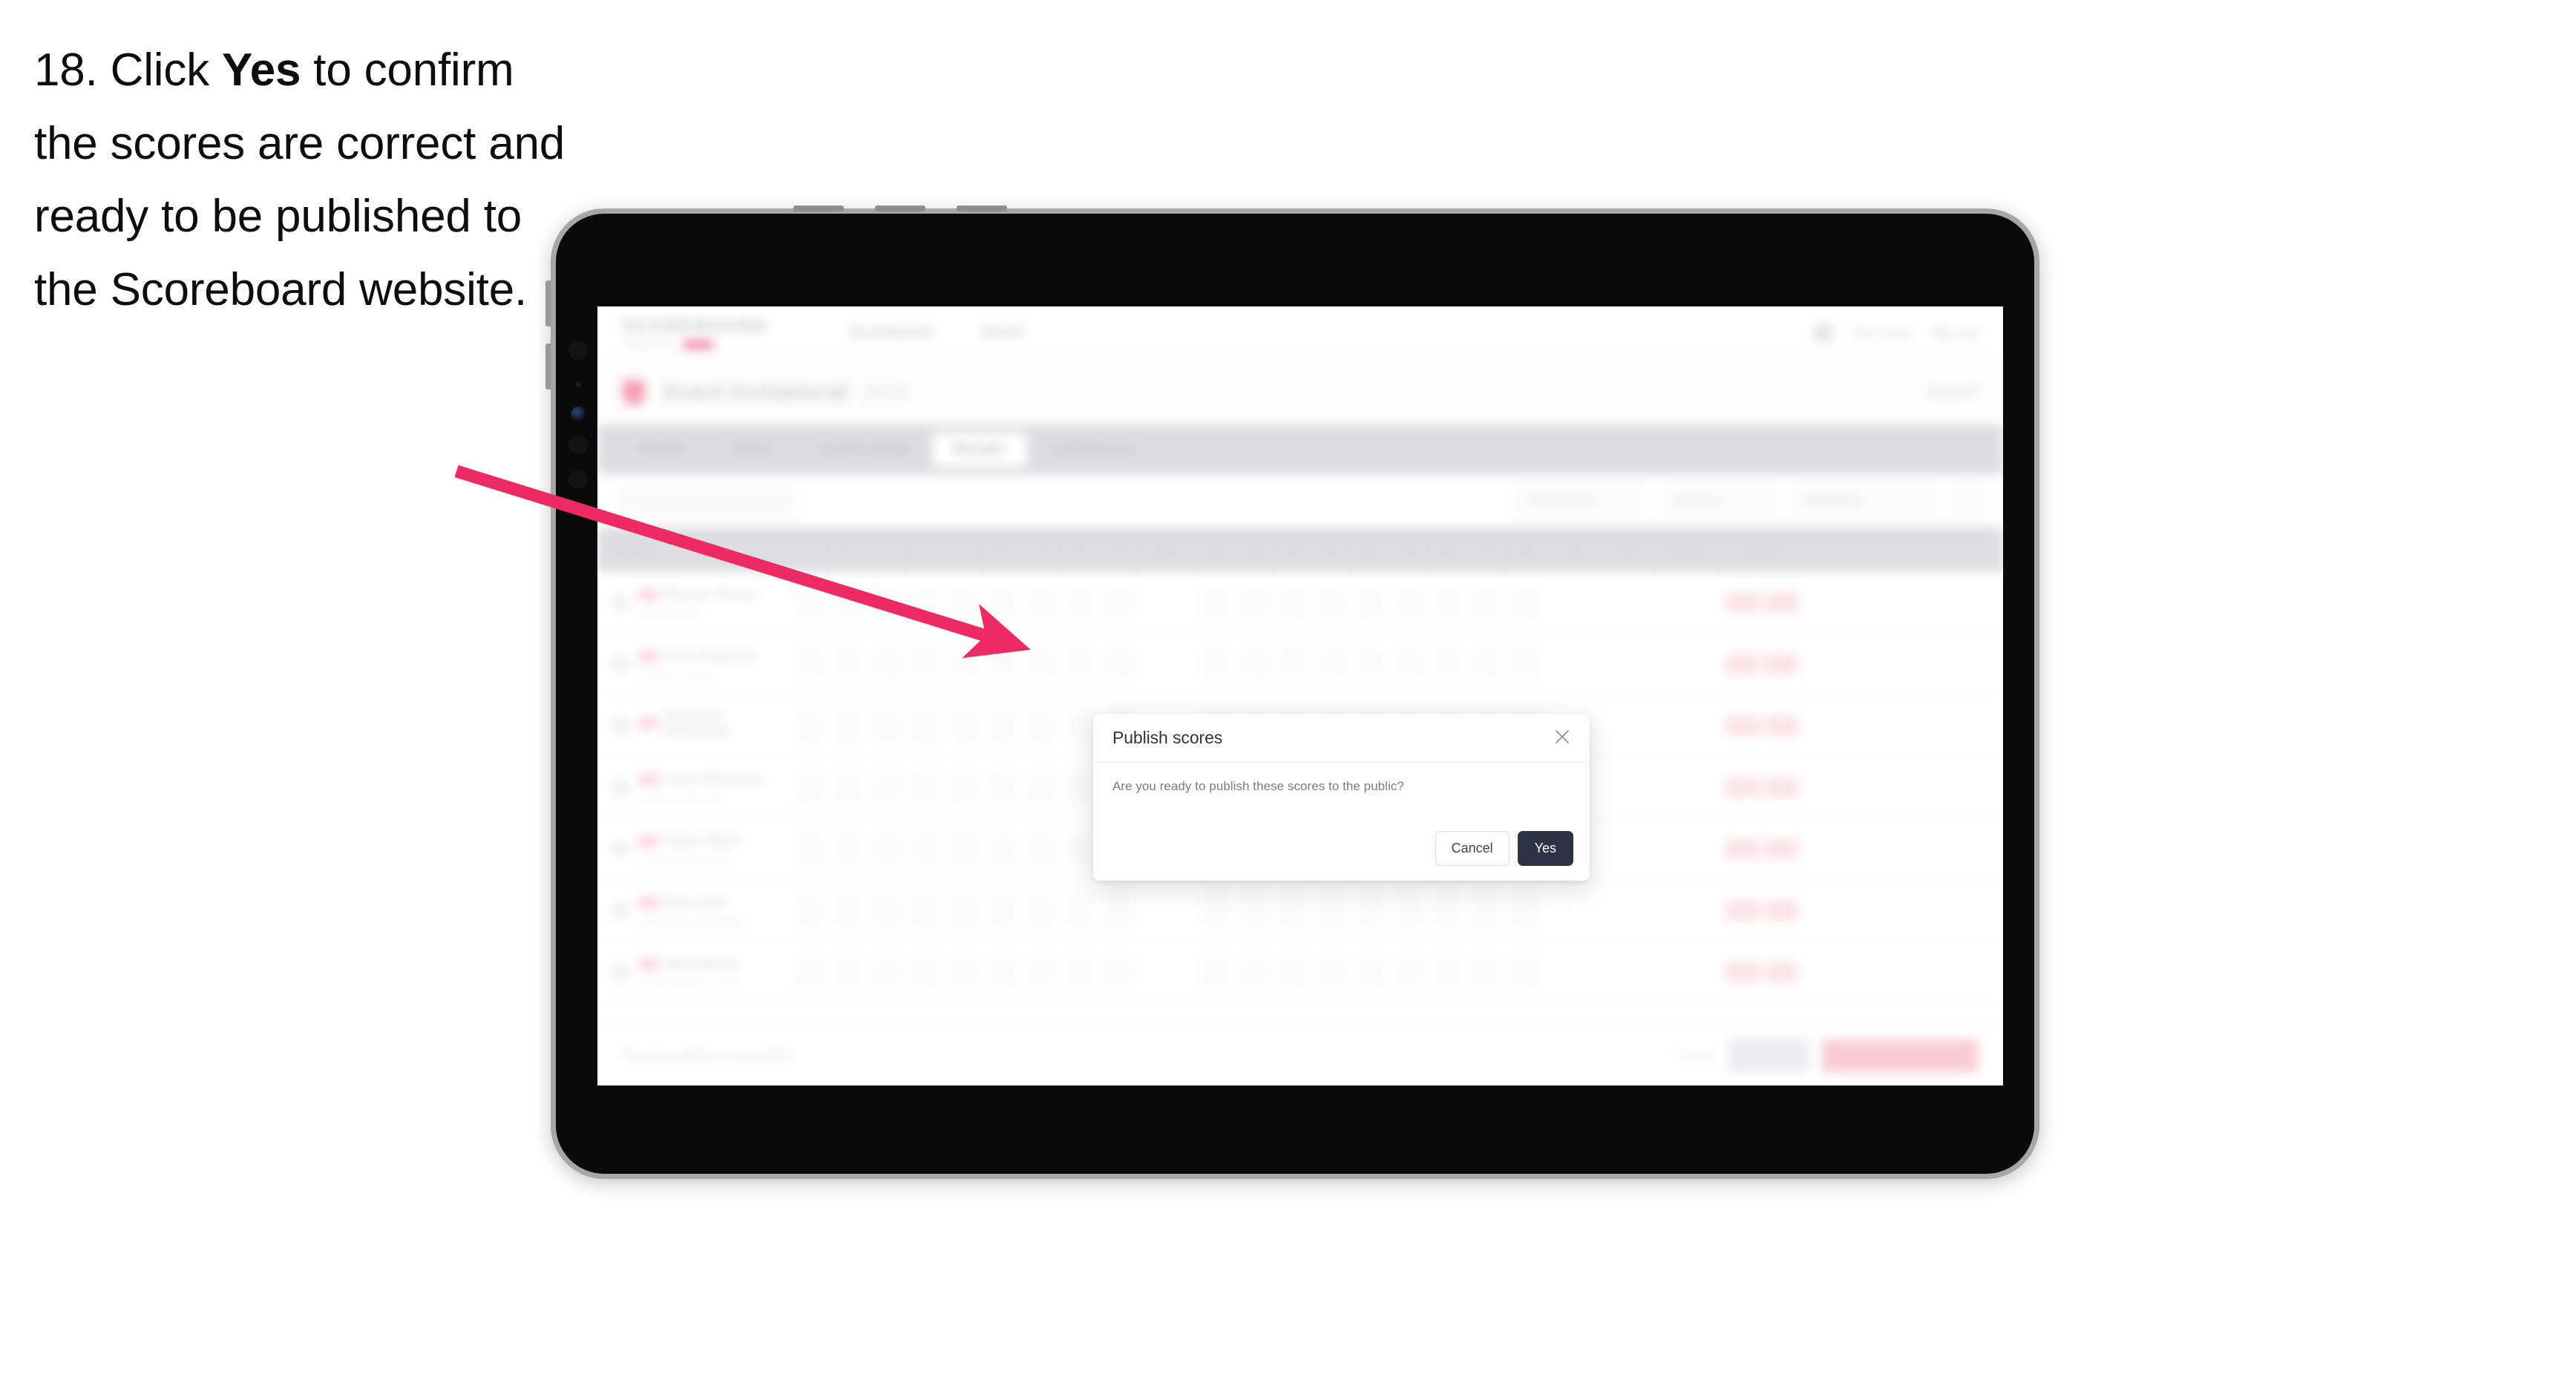 Image resolution: width=2576 pixels, height=1386 pixels. What do you see at coordinates (548, 367) in the screenshot?
I see `device-volume-down-button` at bounding box center [548, 367].